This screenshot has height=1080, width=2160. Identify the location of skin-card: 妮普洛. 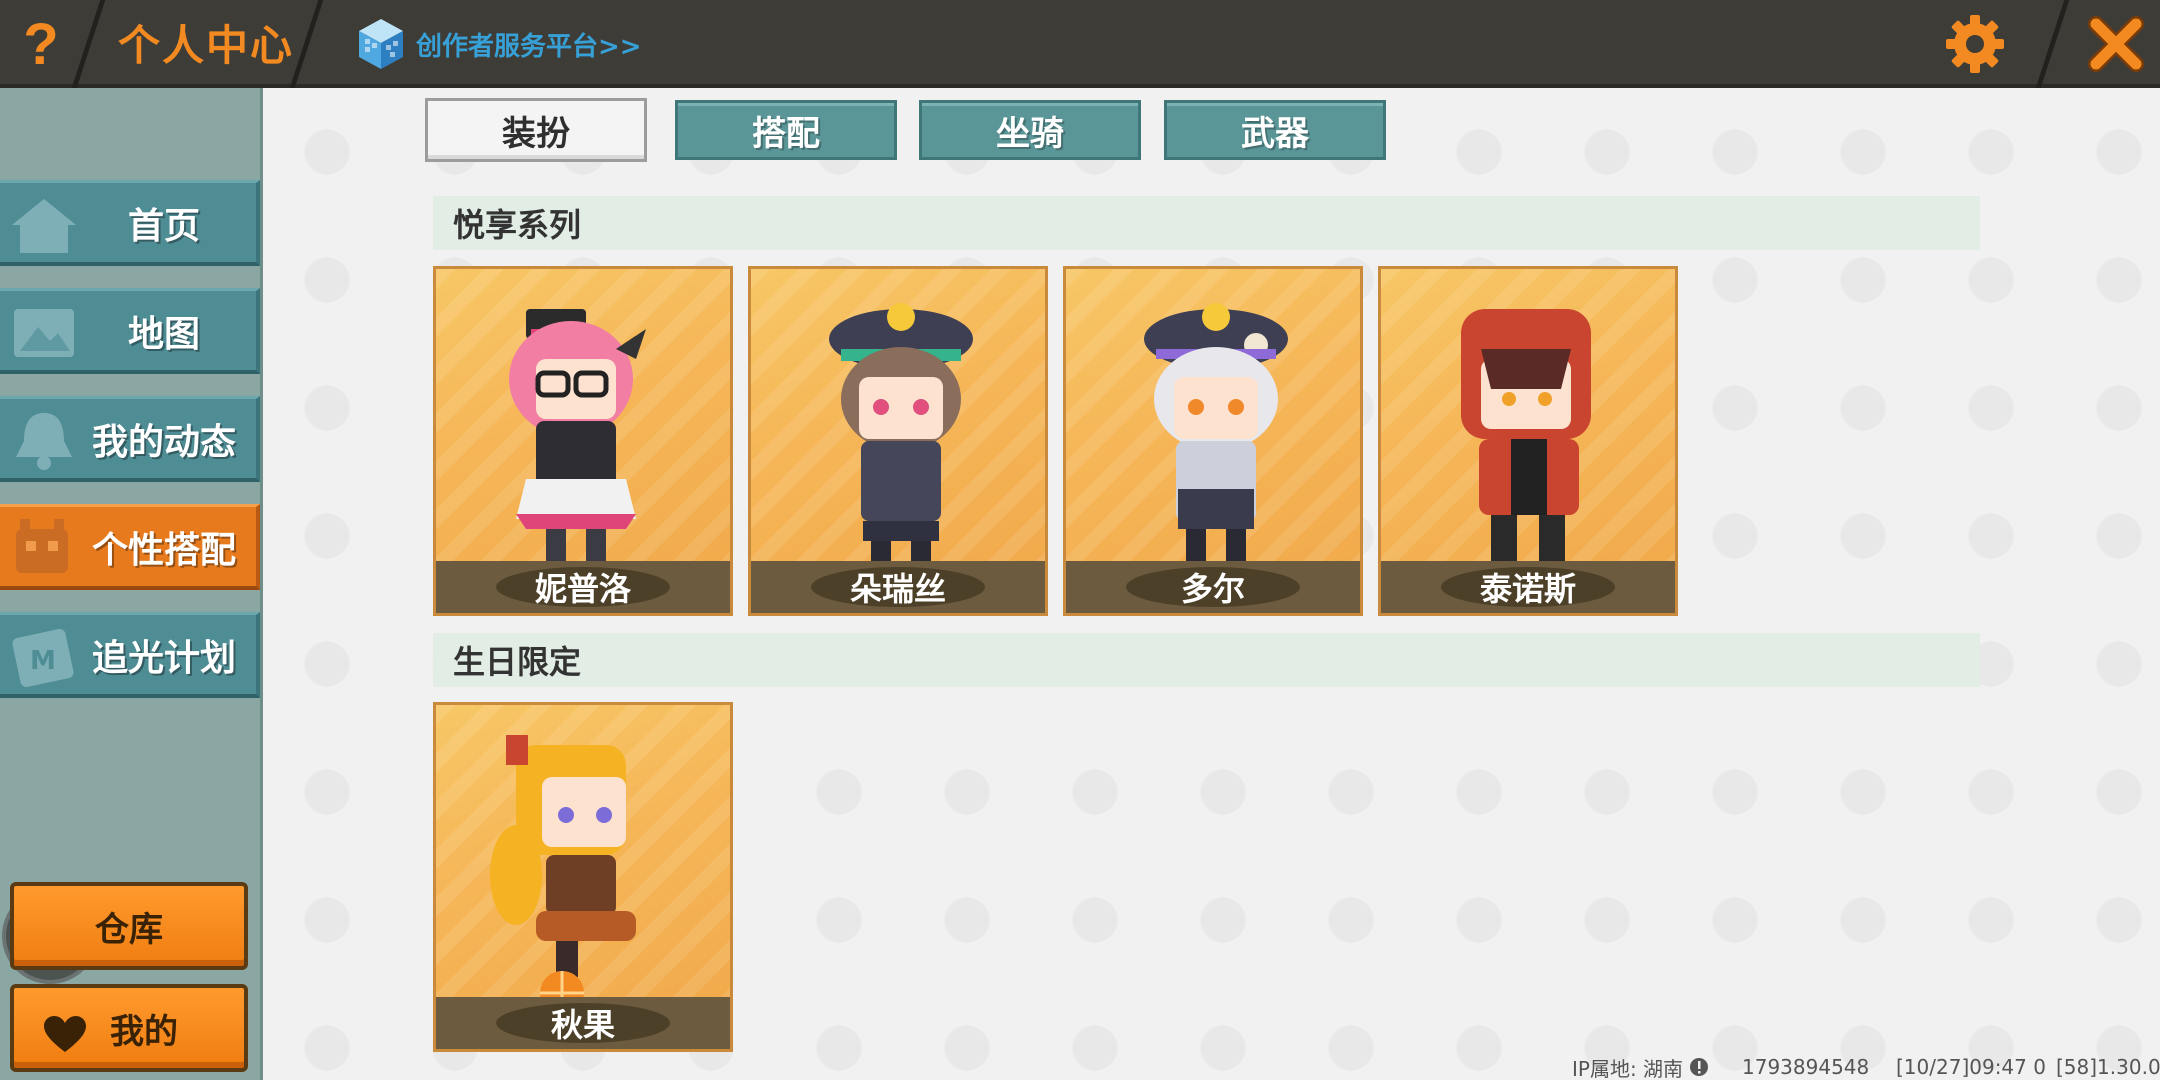
(583, 441).